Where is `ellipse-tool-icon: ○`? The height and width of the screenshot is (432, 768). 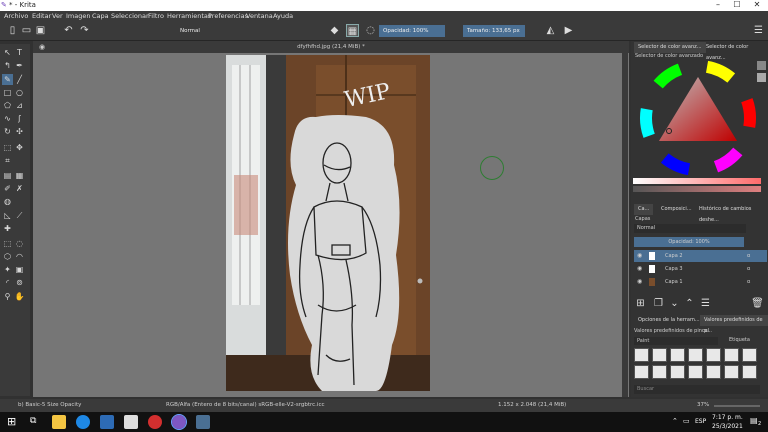 ellipse-tool-icon: ○ is located at coordinates (19, 92).